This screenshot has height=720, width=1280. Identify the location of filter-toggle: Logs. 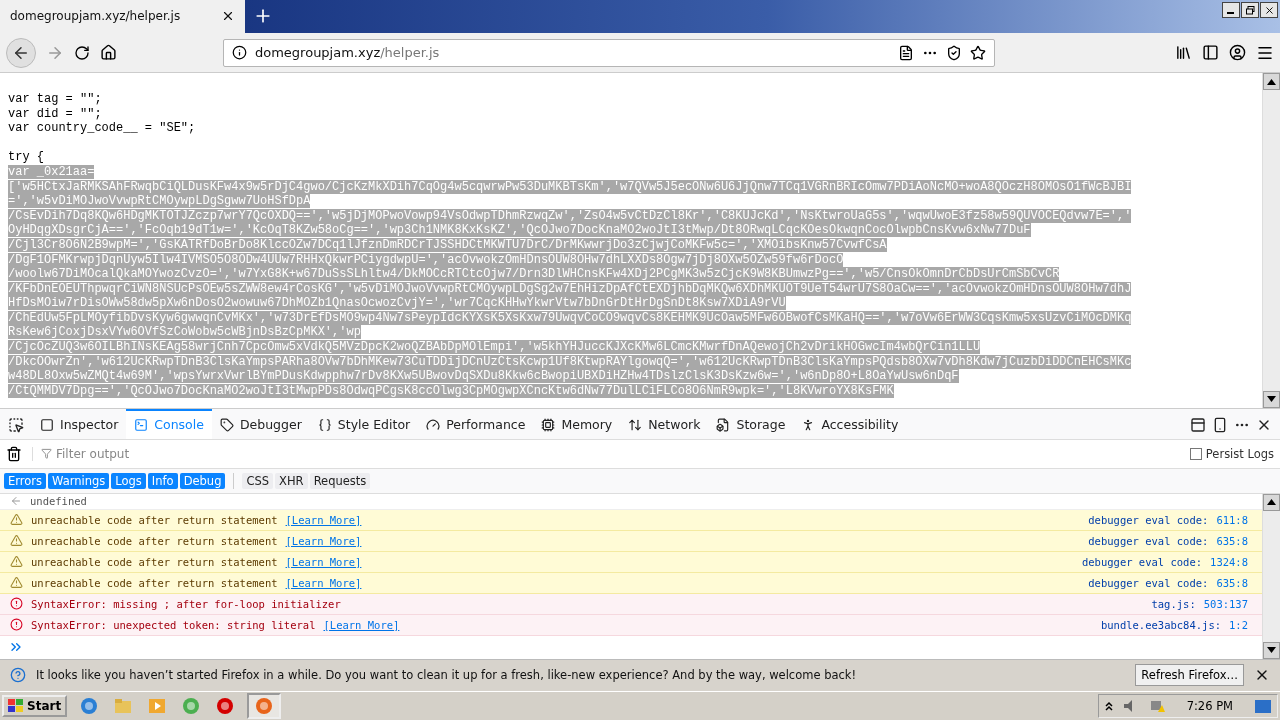
(128, 480).